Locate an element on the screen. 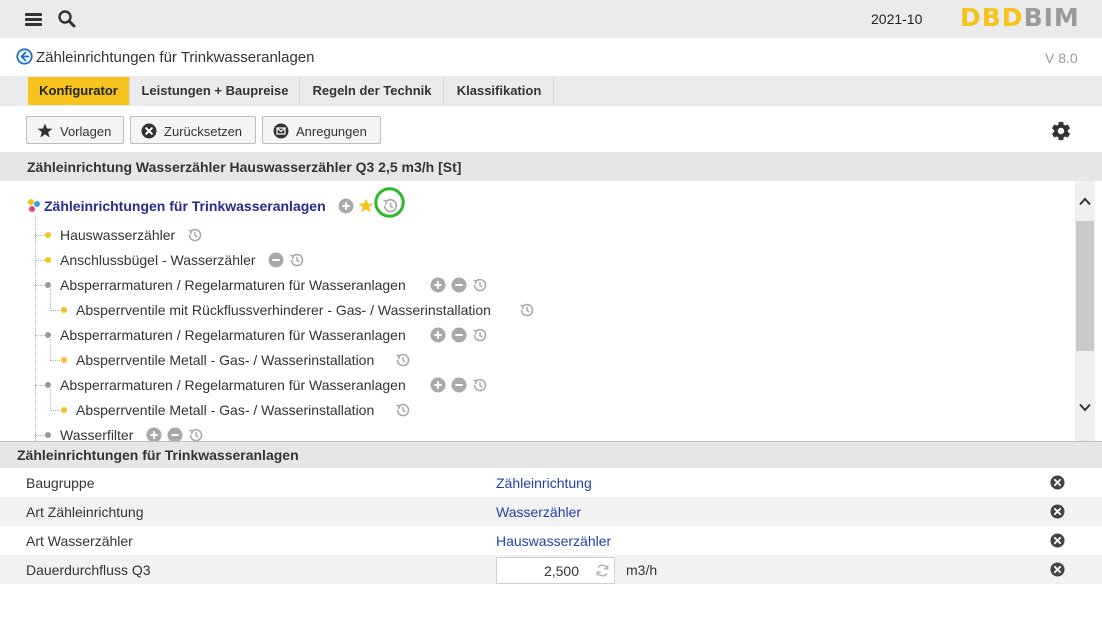 Image resolution: width=1102 pixels, height=625 pixels. tree-node-label: Anschlussbügel - Wasserzähler is located at coordinates (158, 260).